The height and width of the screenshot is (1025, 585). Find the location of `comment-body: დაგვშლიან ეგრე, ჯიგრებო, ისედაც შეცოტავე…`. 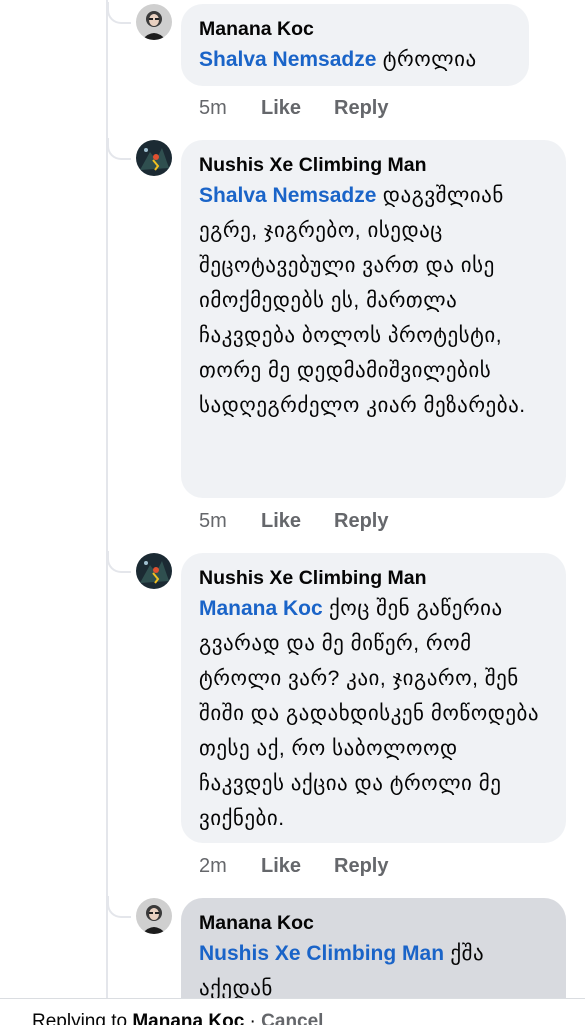

comment-body: დაგვშლიან ეგრე, ჯიგრებო, ისედაც შეცოტავე… is located at coordinates (362, 300).